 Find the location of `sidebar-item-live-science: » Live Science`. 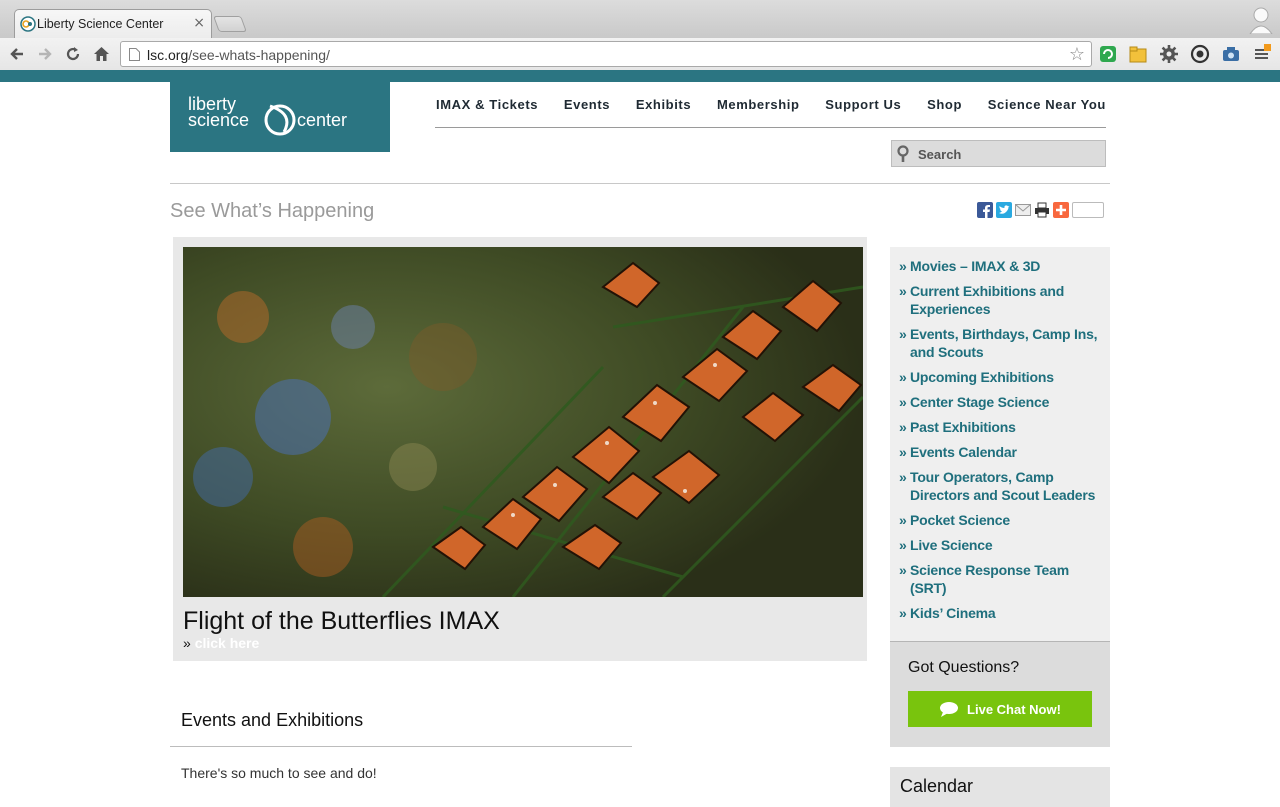

sidebar-item-live-science: » Live Science is located at coordinates (1000, 545).